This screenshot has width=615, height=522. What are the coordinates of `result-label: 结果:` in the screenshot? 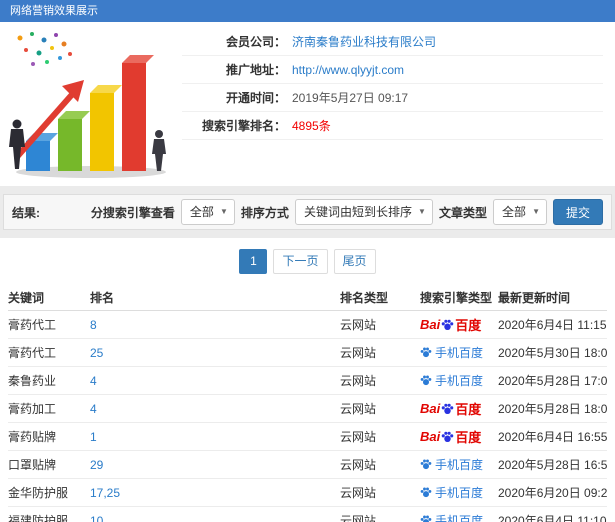 It's located at (26, 212).